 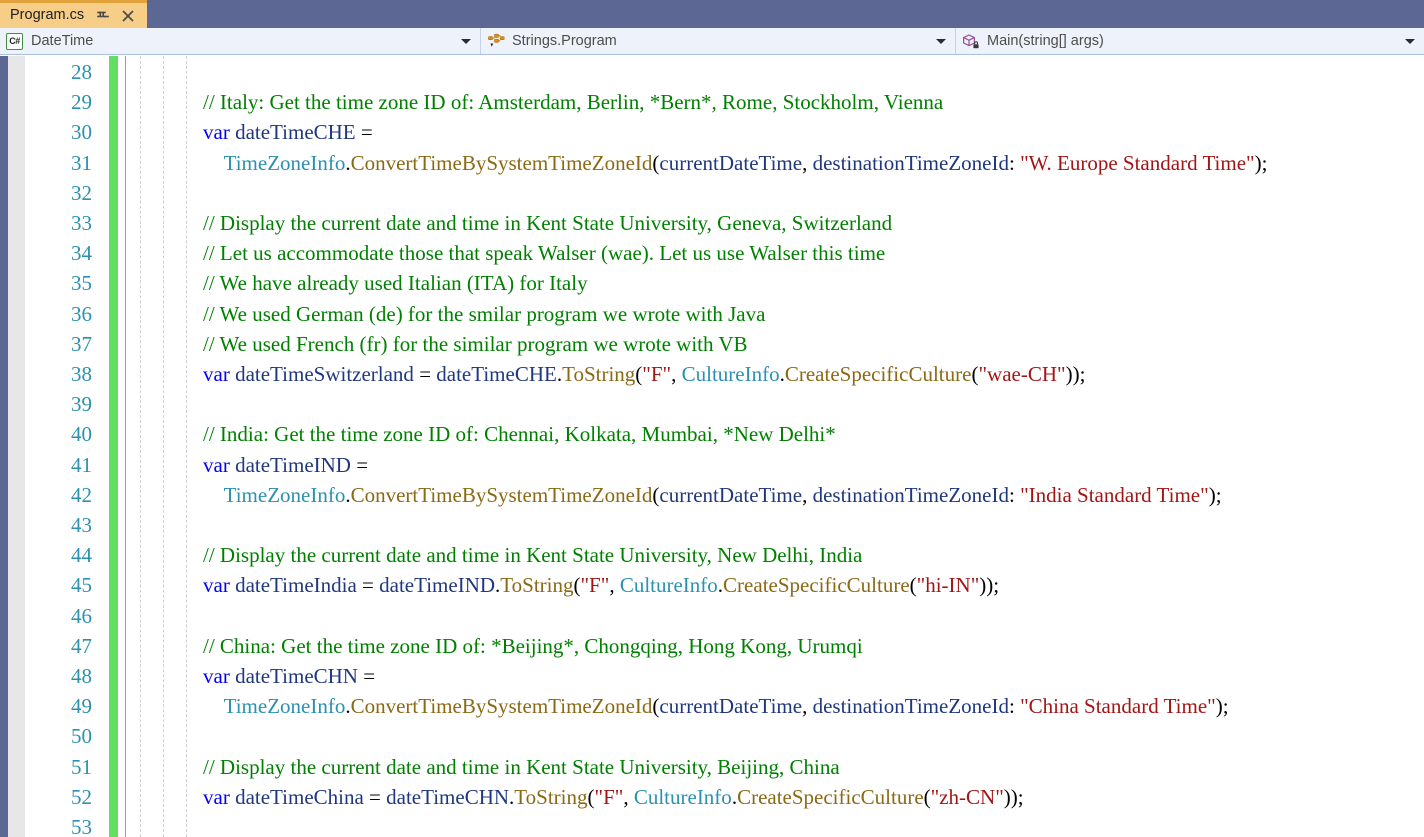 I want to click on code-line: 28, so click(x=712, y=72).